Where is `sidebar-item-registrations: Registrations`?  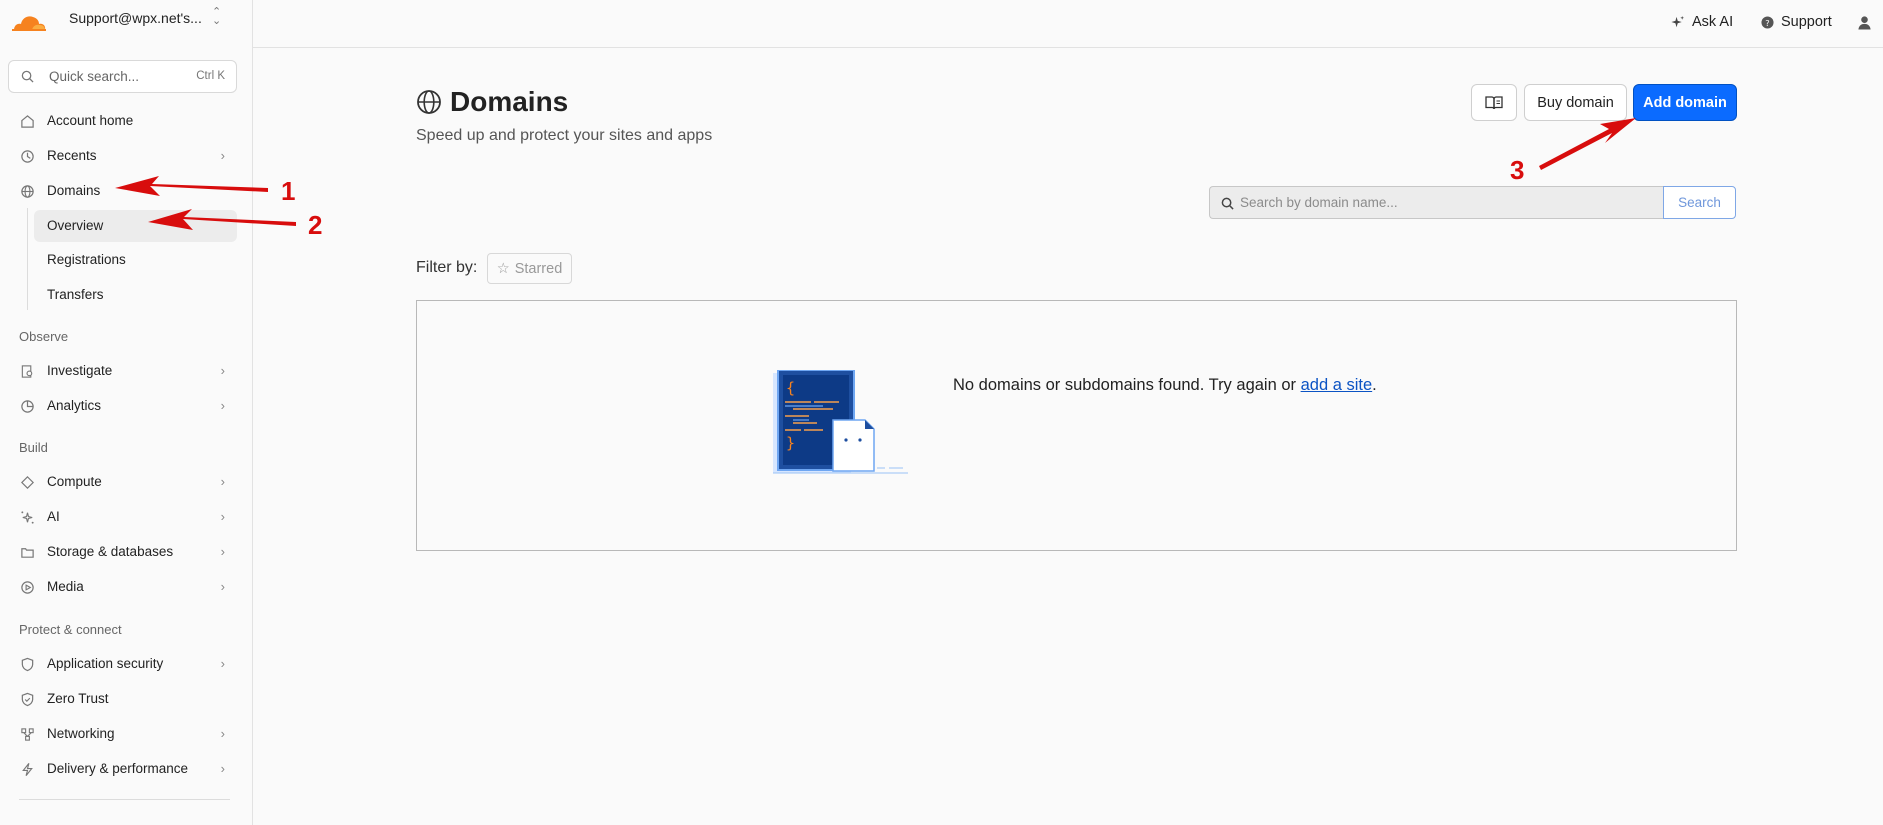
sidebar-item-registrations: Registrations is located at coordinates (122, 260).